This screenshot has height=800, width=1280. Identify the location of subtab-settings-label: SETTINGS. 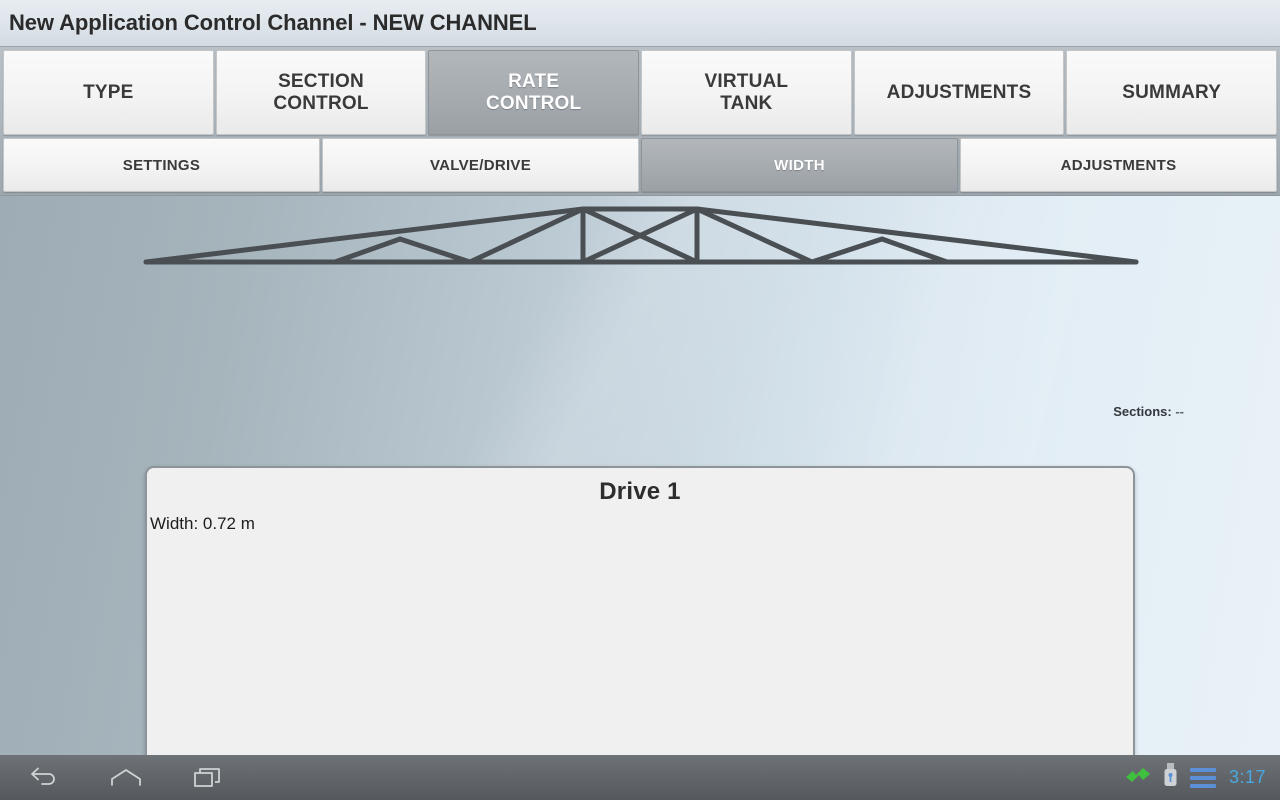
(161, 165).